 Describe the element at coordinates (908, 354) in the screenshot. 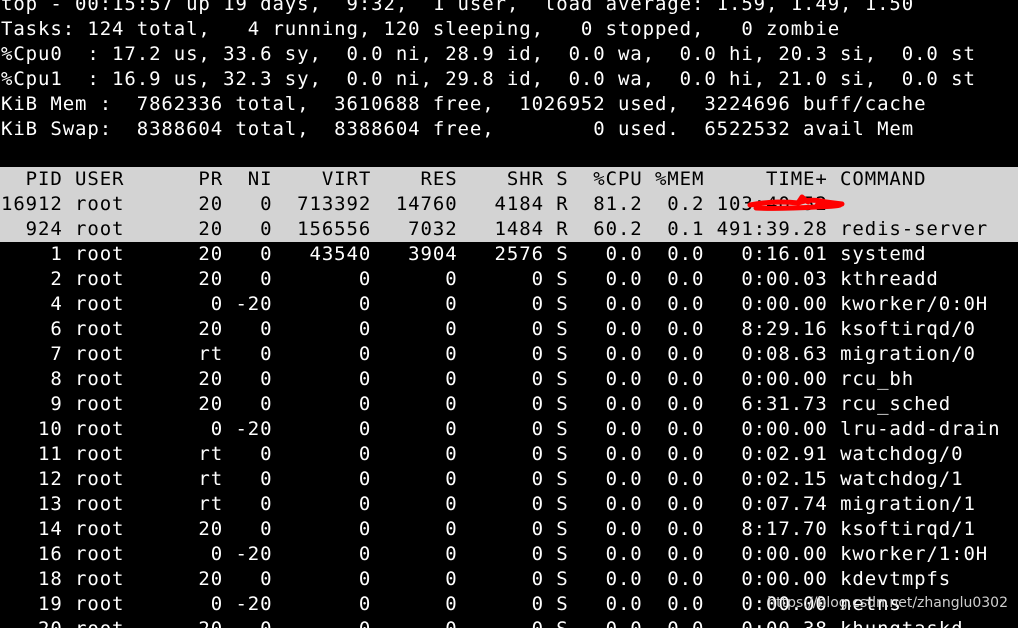

I see `process-command: migration/0` at that location.